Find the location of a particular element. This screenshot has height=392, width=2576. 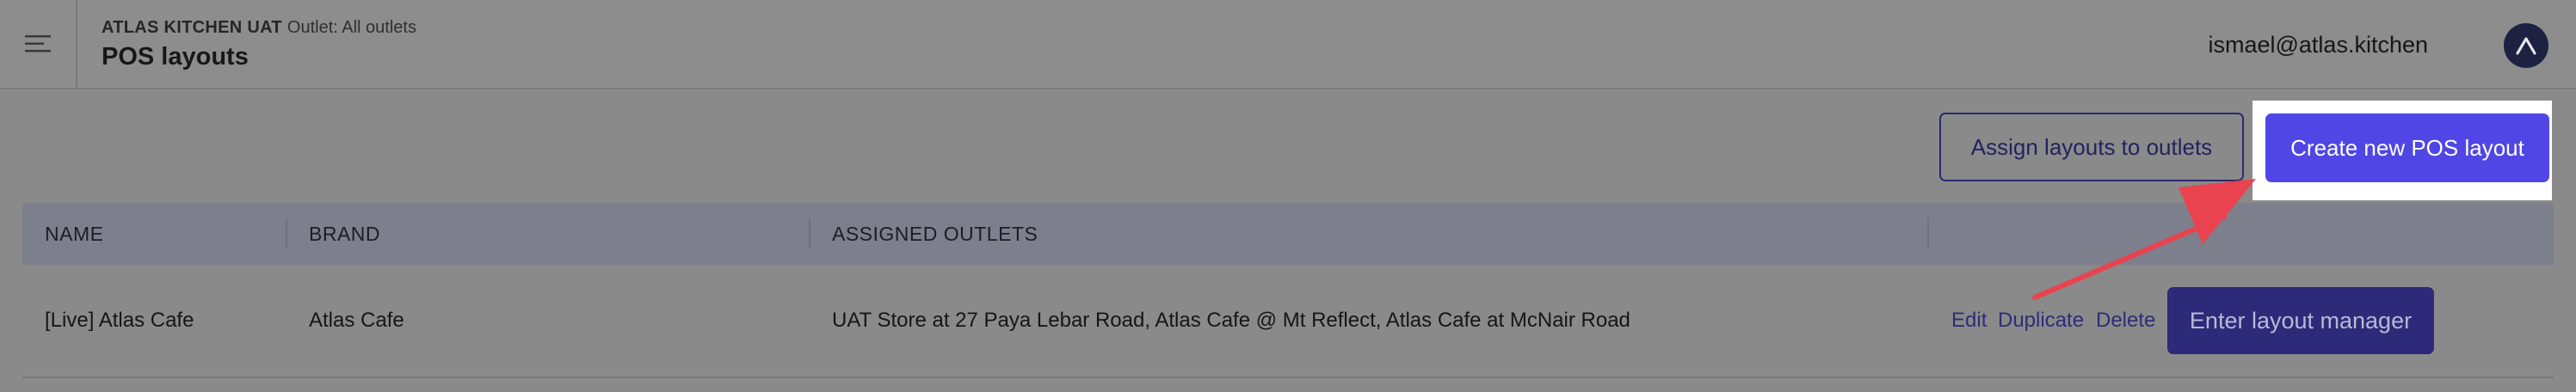

org-name: ATLAS KITCHEN UAT is located at coordinates (192, 27).